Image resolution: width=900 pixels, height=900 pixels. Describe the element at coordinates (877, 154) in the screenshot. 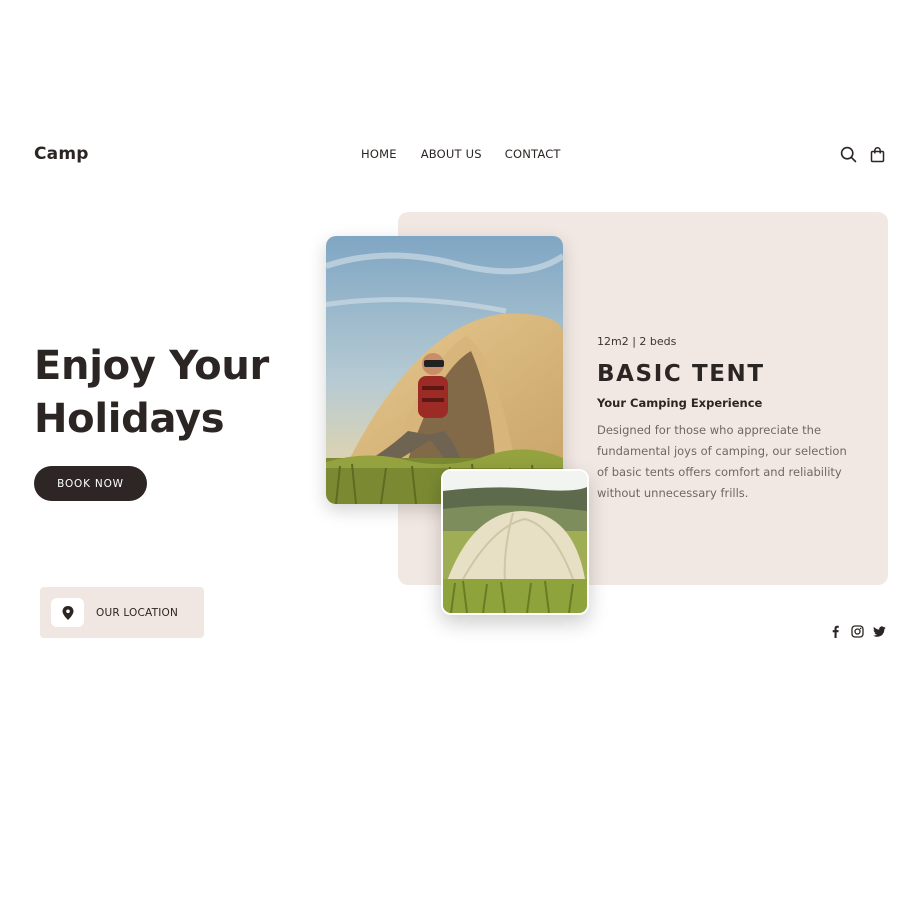

I see `shopping-bag-icon` at that location.